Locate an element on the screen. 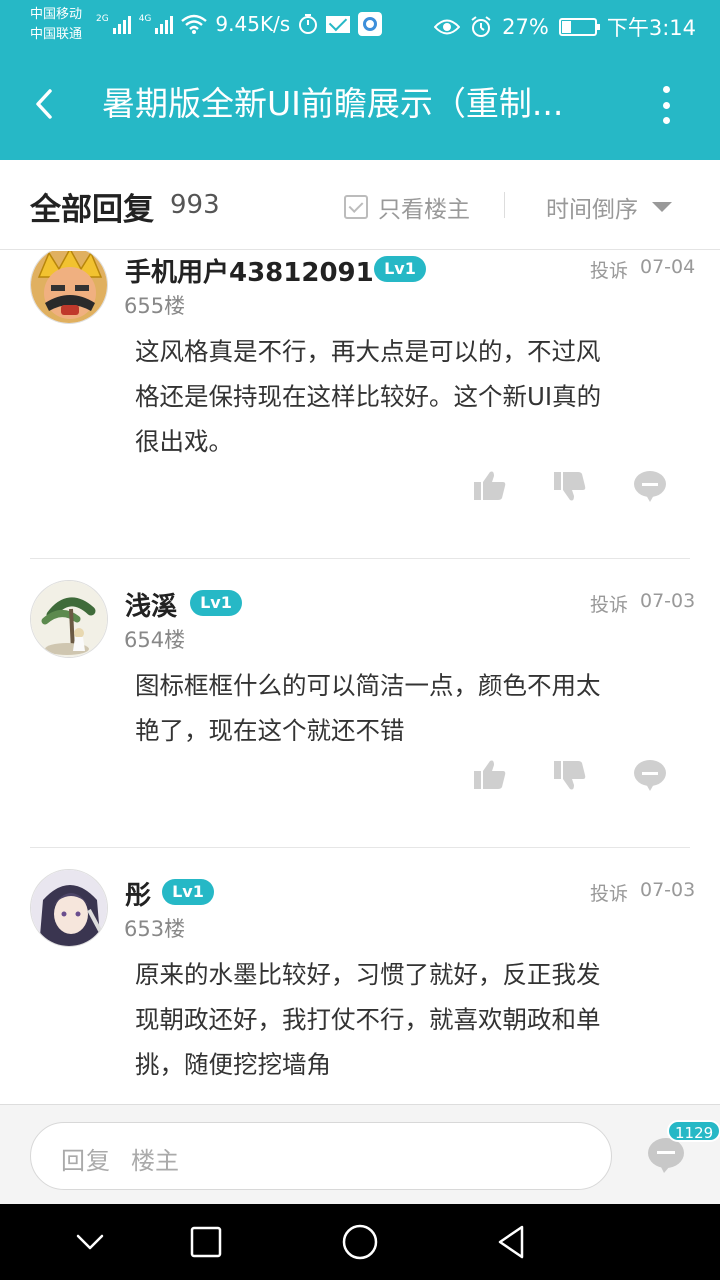  comment-date: 07-04 is located at coordinates (668, 267).